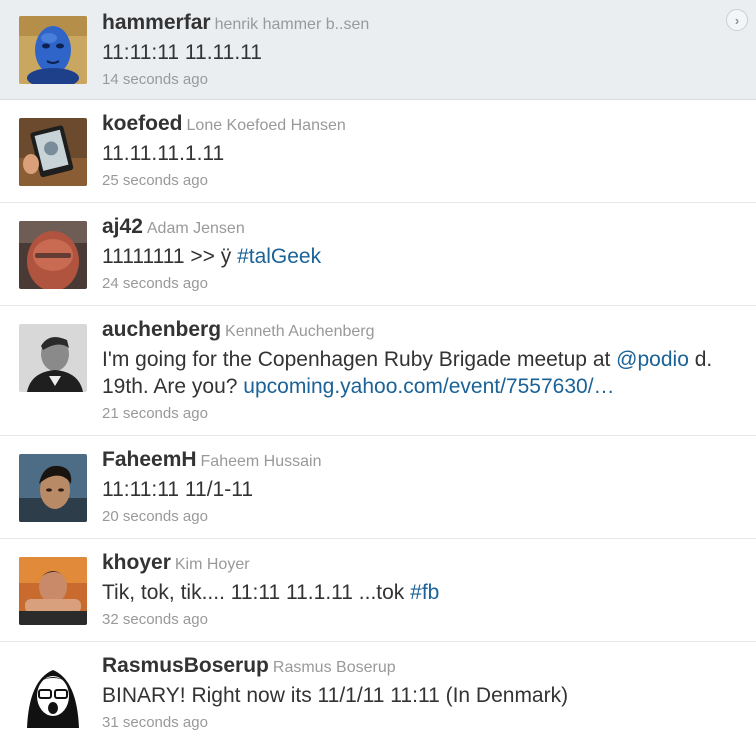  Describe the element at coordinates (161, 329) in the screenshot. I see `screen-name: auchenberg` at that location.